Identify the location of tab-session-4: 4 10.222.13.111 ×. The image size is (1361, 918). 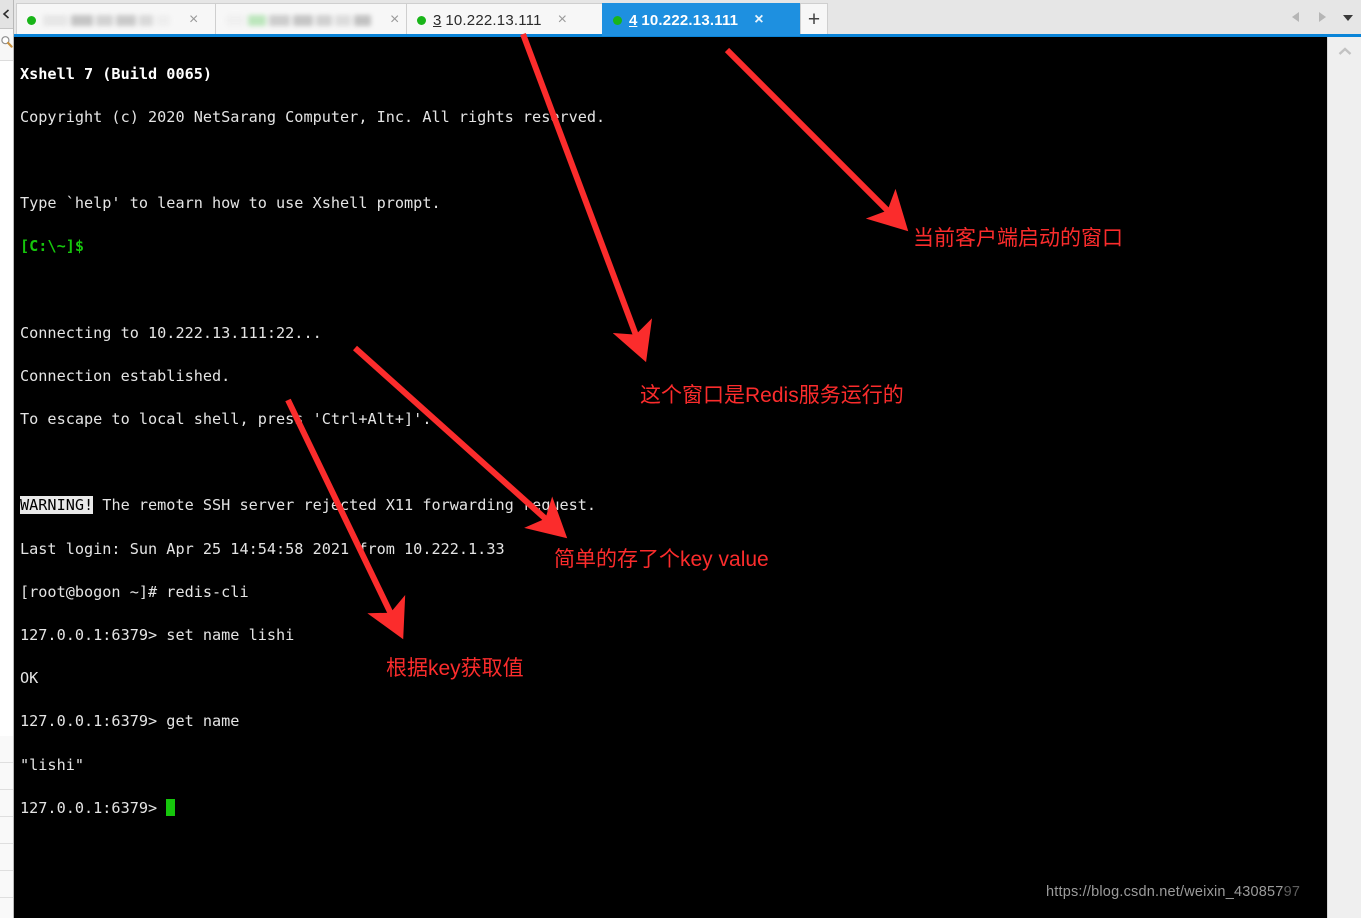
(701, 19).